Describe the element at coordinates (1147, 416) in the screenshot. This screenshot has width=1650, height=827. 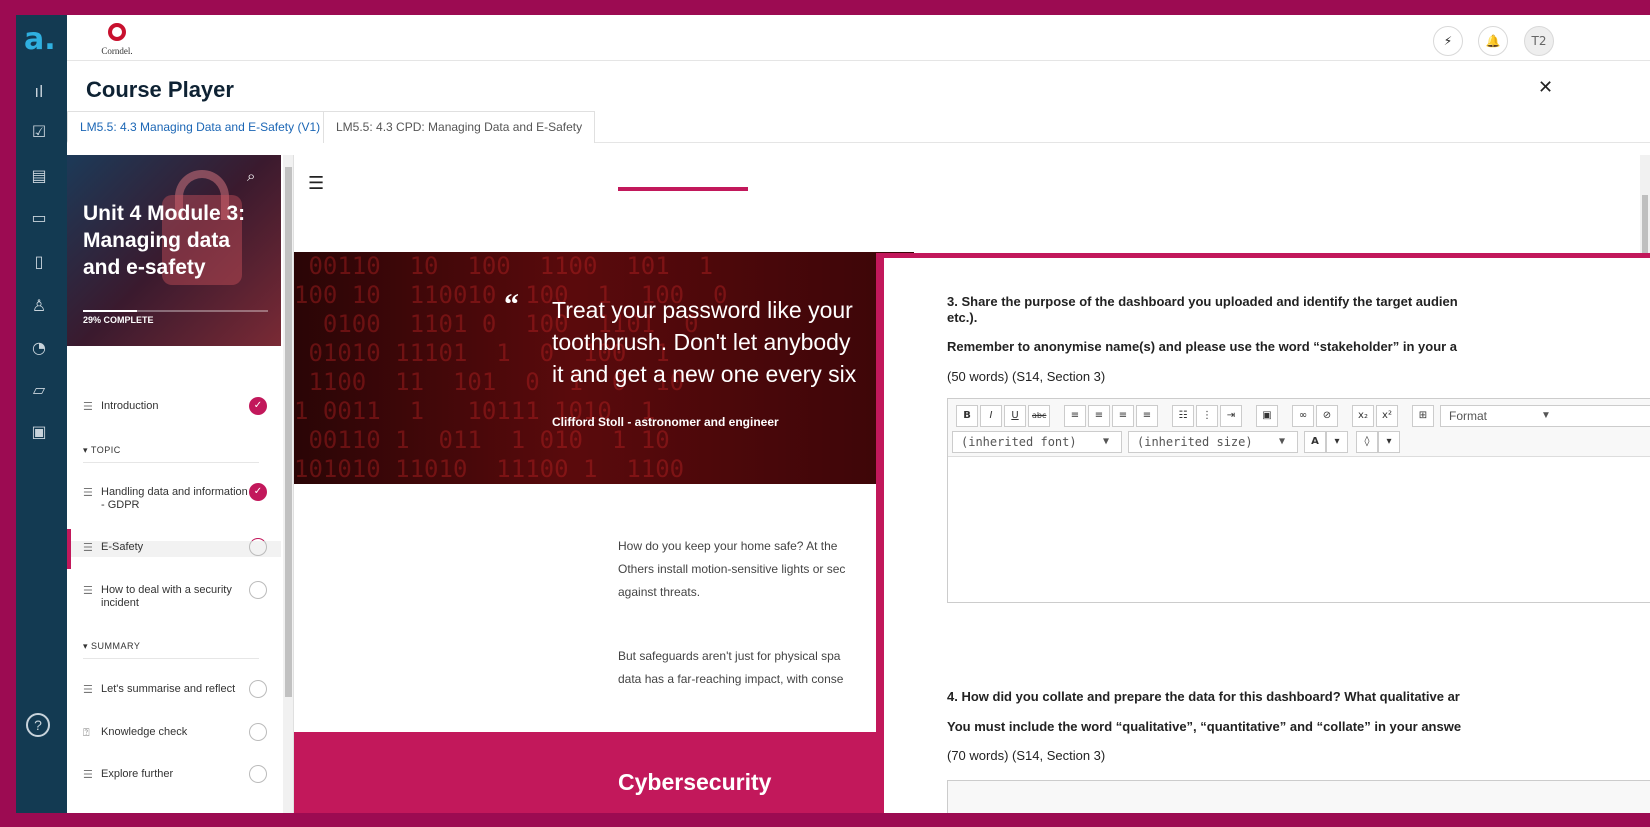
I see `align-justify-icon: ≡` at that location.